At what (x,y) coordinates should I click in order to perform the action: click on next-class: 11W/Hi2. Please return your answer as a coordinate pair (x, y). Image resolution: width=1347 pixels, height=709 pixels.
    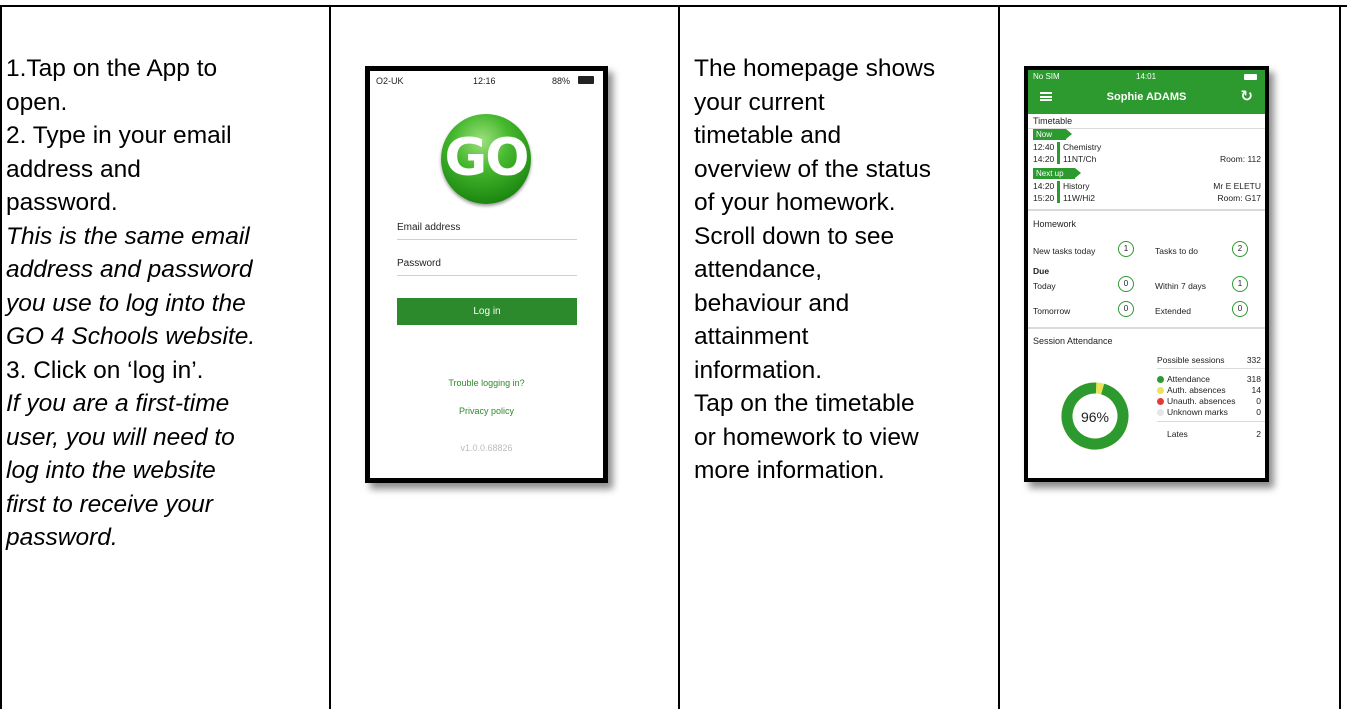
    Looking at the image, I should click on (1079, 198).